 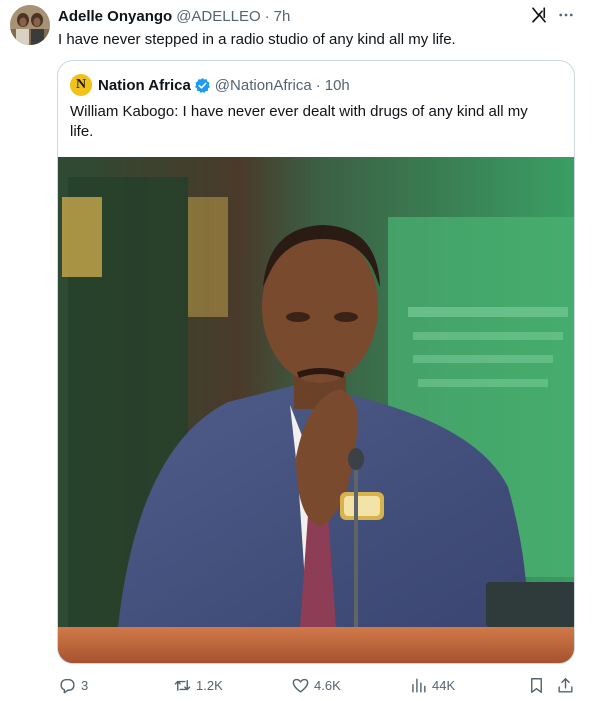 I want to click on avatar-image, so click(x=30, y=25).